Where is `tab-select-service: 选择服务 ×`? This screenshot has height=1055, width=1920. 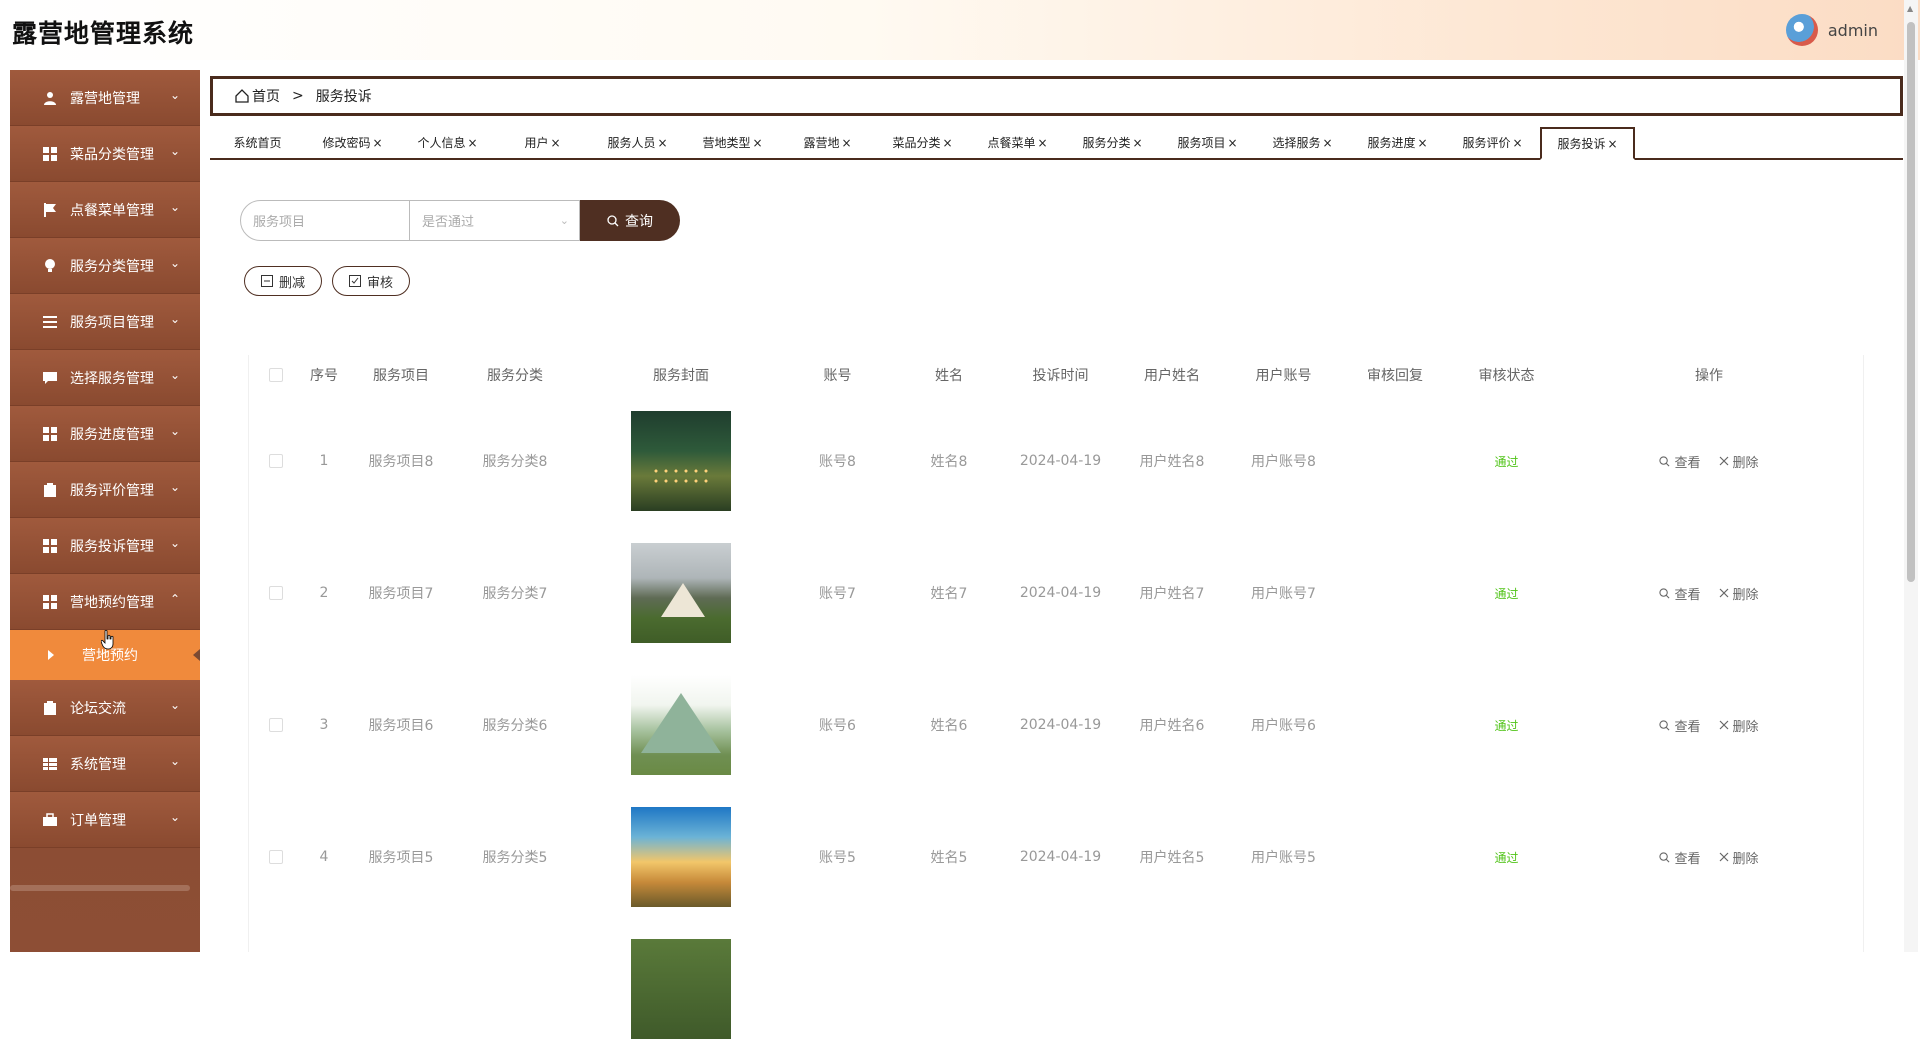 tab-select-service: 选择服务 × is located at coordinates (1302, 142).